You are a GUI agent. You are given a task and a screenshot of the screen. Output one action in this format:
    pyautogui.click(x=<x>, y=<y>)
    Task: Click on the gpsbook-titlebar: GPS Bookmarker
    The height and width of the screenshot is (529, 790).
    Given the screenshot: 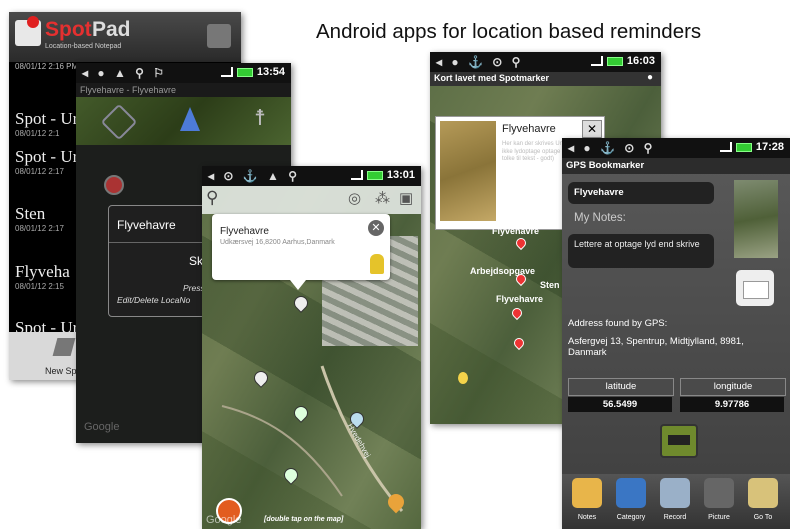 What is the action you would take?
    pyautogui.click(x=676, y=166)
    